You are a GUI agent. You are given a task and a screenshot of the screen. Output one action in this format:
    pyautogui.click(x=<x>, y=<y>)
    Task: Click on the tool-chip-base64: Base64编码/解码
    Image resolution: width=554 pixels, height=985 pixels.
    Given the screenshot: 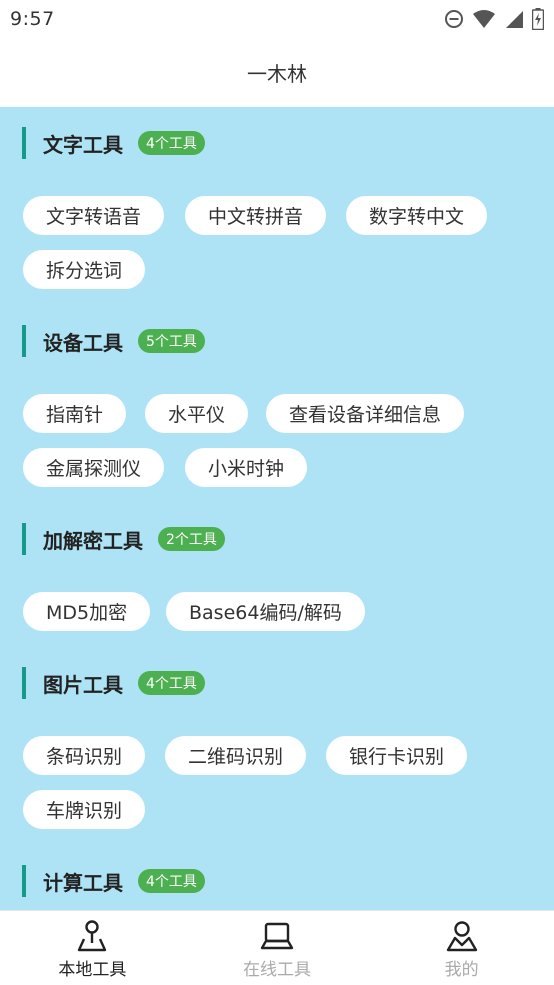 What is the action you would take?
    pyautogui.click(x=265, y=611)
    